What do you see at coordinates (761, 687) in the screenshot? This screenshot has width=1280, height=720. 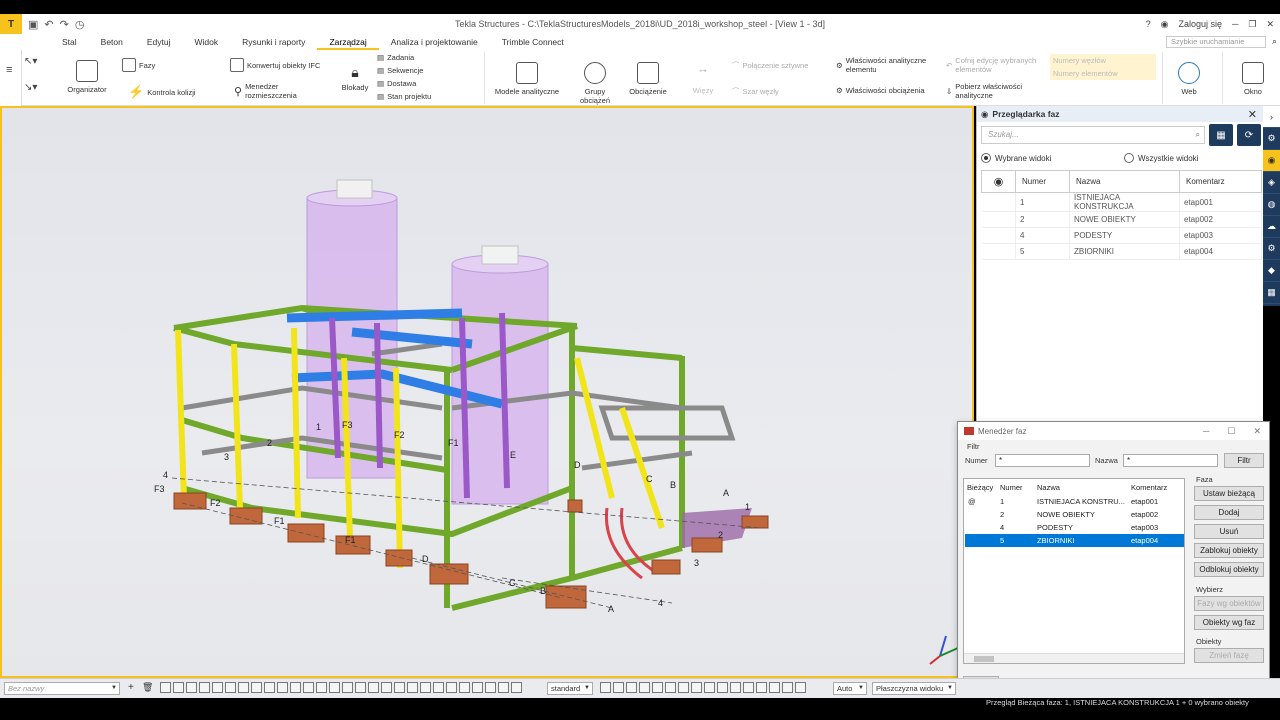 I see `snap-depth-icon` at bounding box center [761, 687].